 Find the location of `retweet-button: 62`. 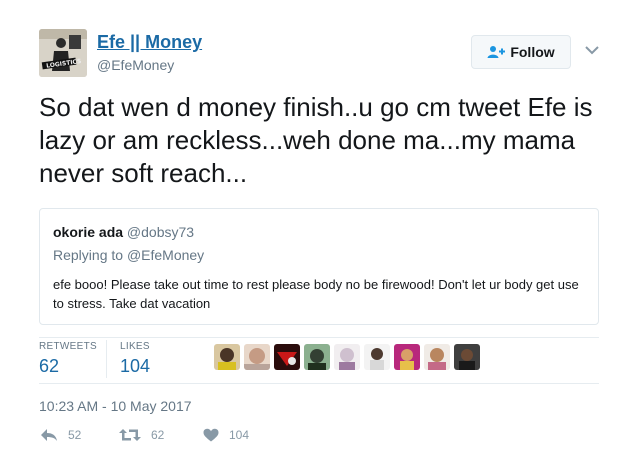

retweet-button: 62 is located at coordinates (141, 435).